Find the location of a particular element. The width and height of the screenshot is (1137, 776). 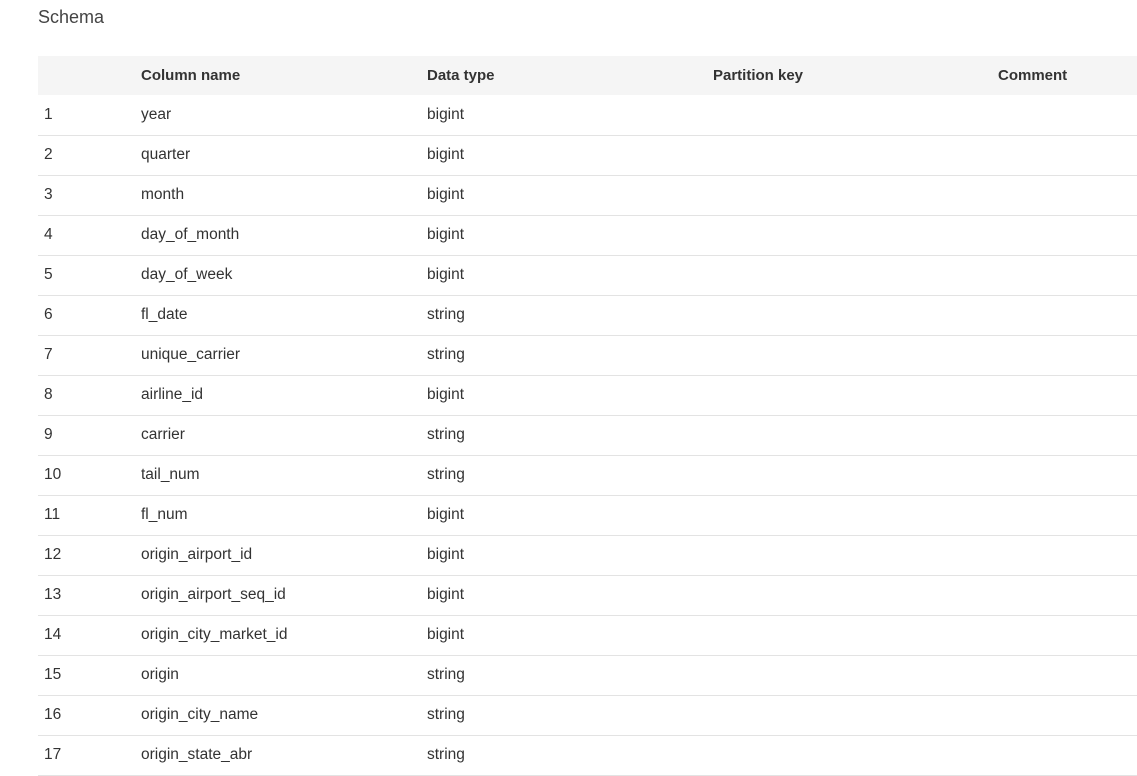

row-index: 2 is located at coordinates (48, 154).